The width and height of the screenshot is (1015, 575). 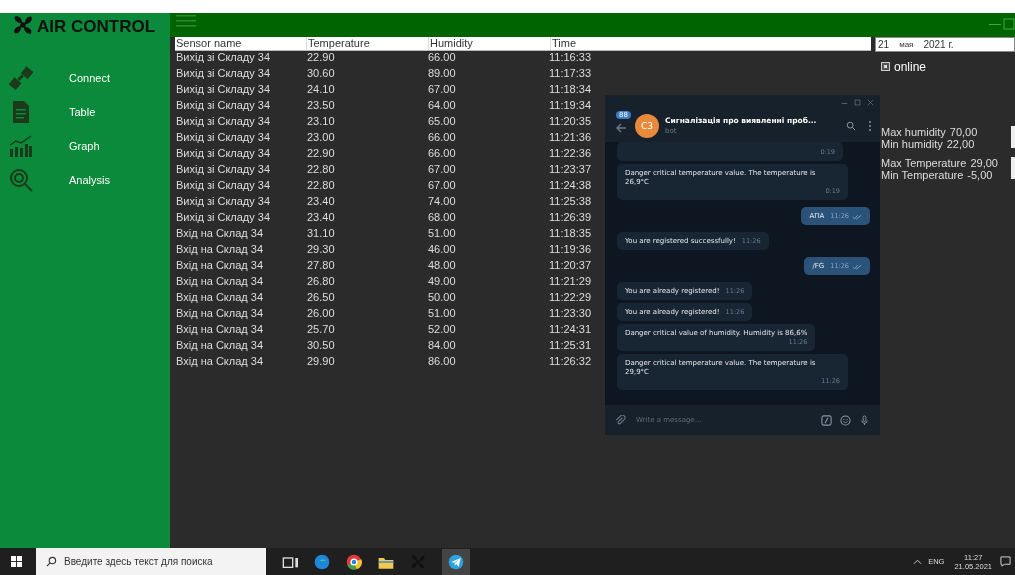 What do you see at coordinates (922, 175) in the screenshot?
I see `limit-label: Min Temperature` at bounding box center [922, 175].